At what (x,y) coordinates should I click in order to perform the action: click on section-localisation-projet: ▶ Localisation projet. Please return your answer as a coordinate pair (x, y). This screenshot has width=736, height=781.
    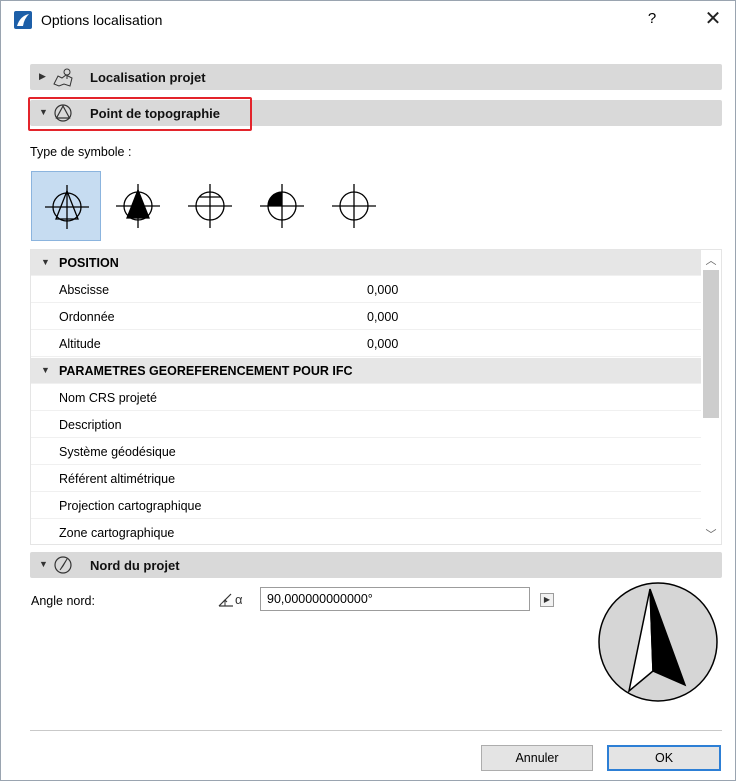
    Looking at the image, I should click on (376, 77).